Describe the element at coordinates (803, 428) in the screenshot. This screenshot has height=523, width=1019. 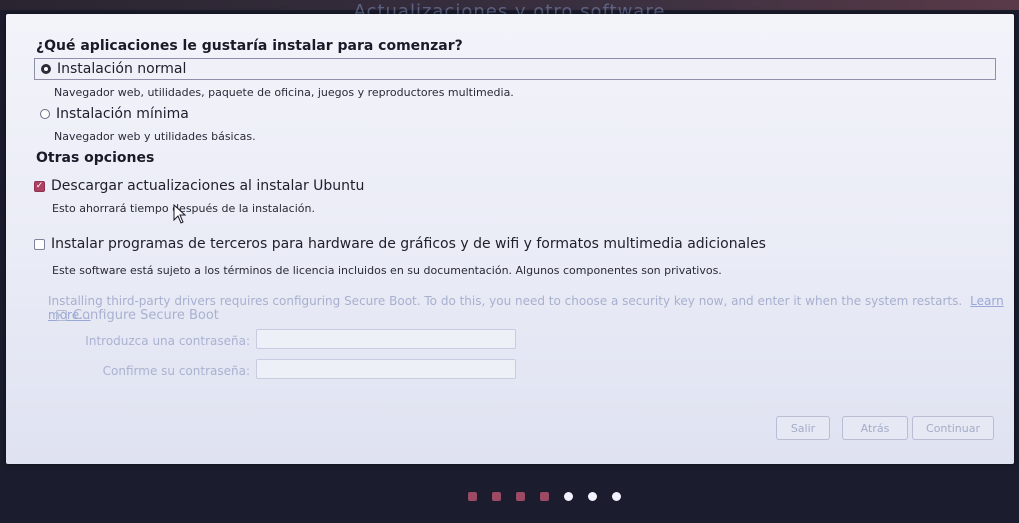
I see `quit-button: Salir` at that location.